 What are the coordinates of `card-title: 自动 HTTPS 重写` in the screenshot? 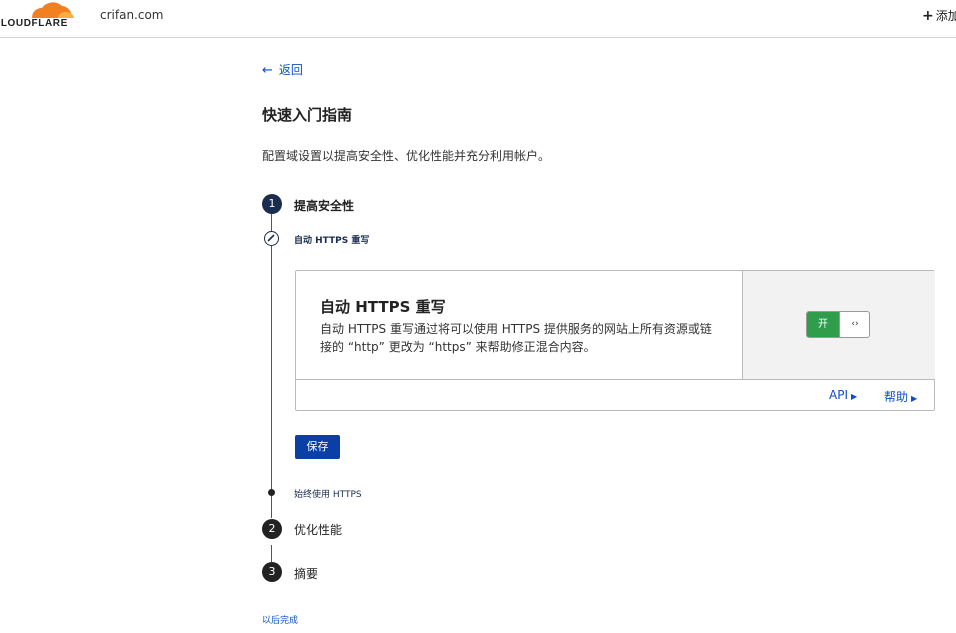 It's located at (383, 307).